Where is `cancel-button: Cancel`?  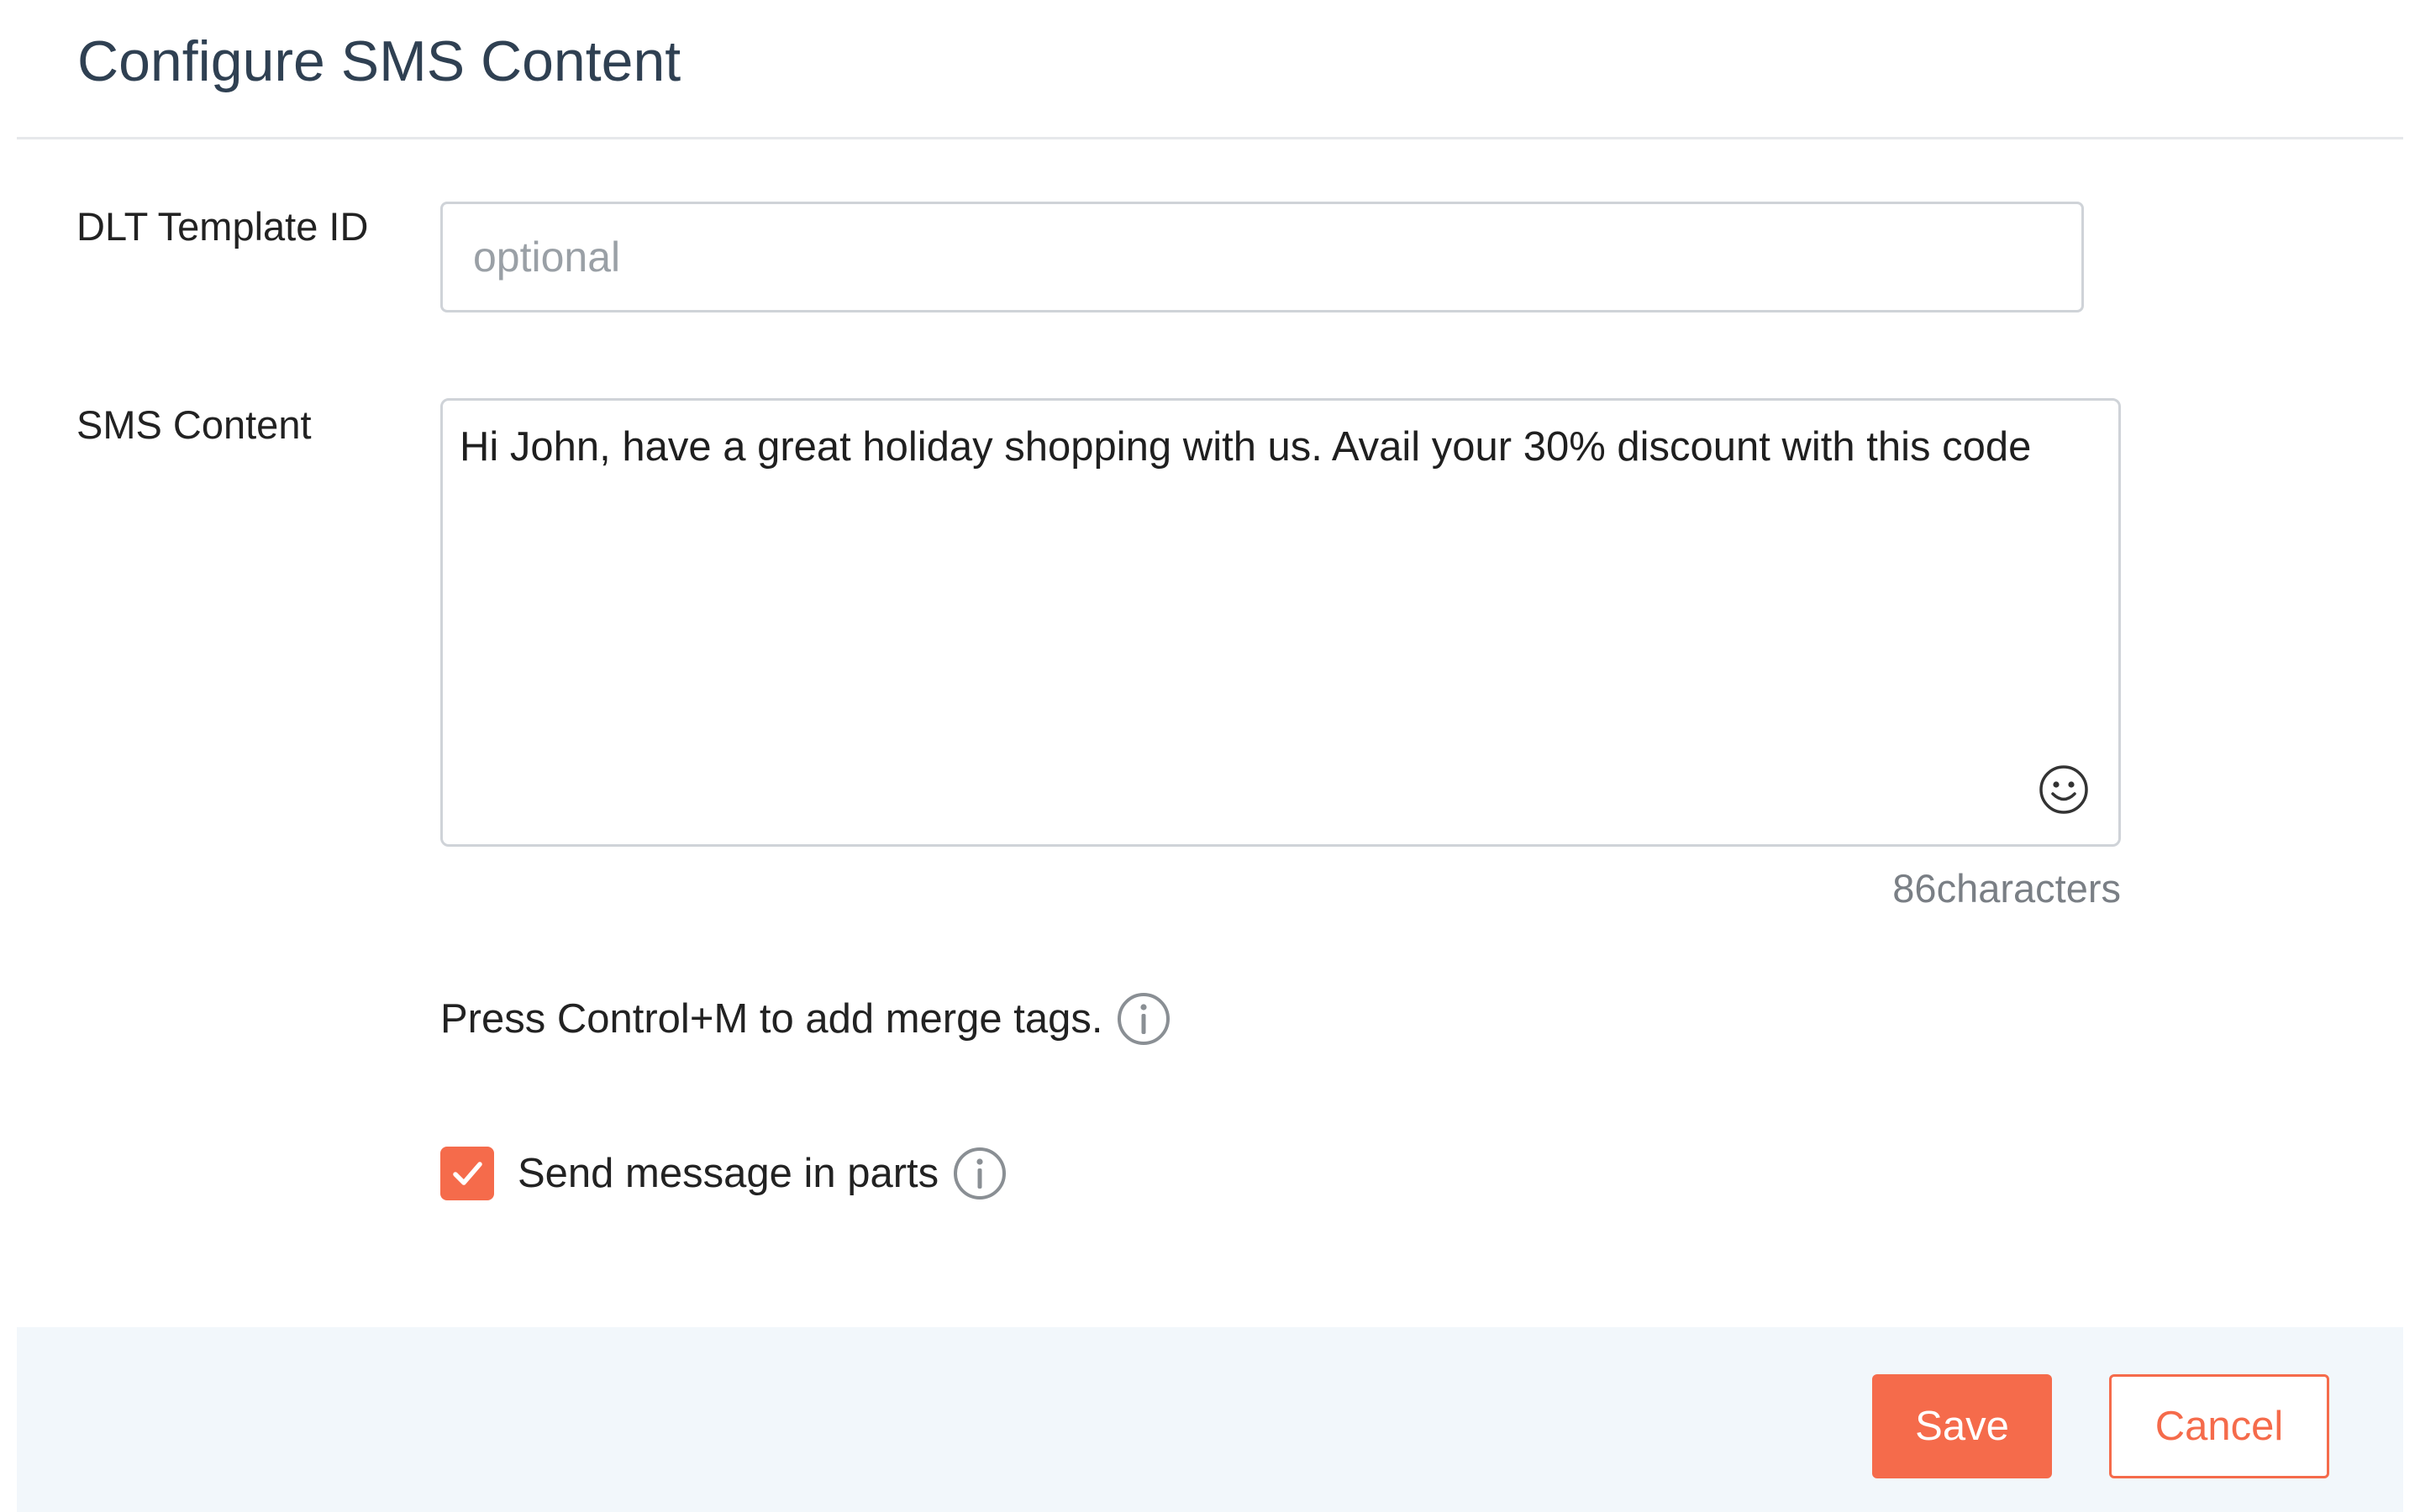 cancel-button: Cancel is located at coordinates (2219, 1426).